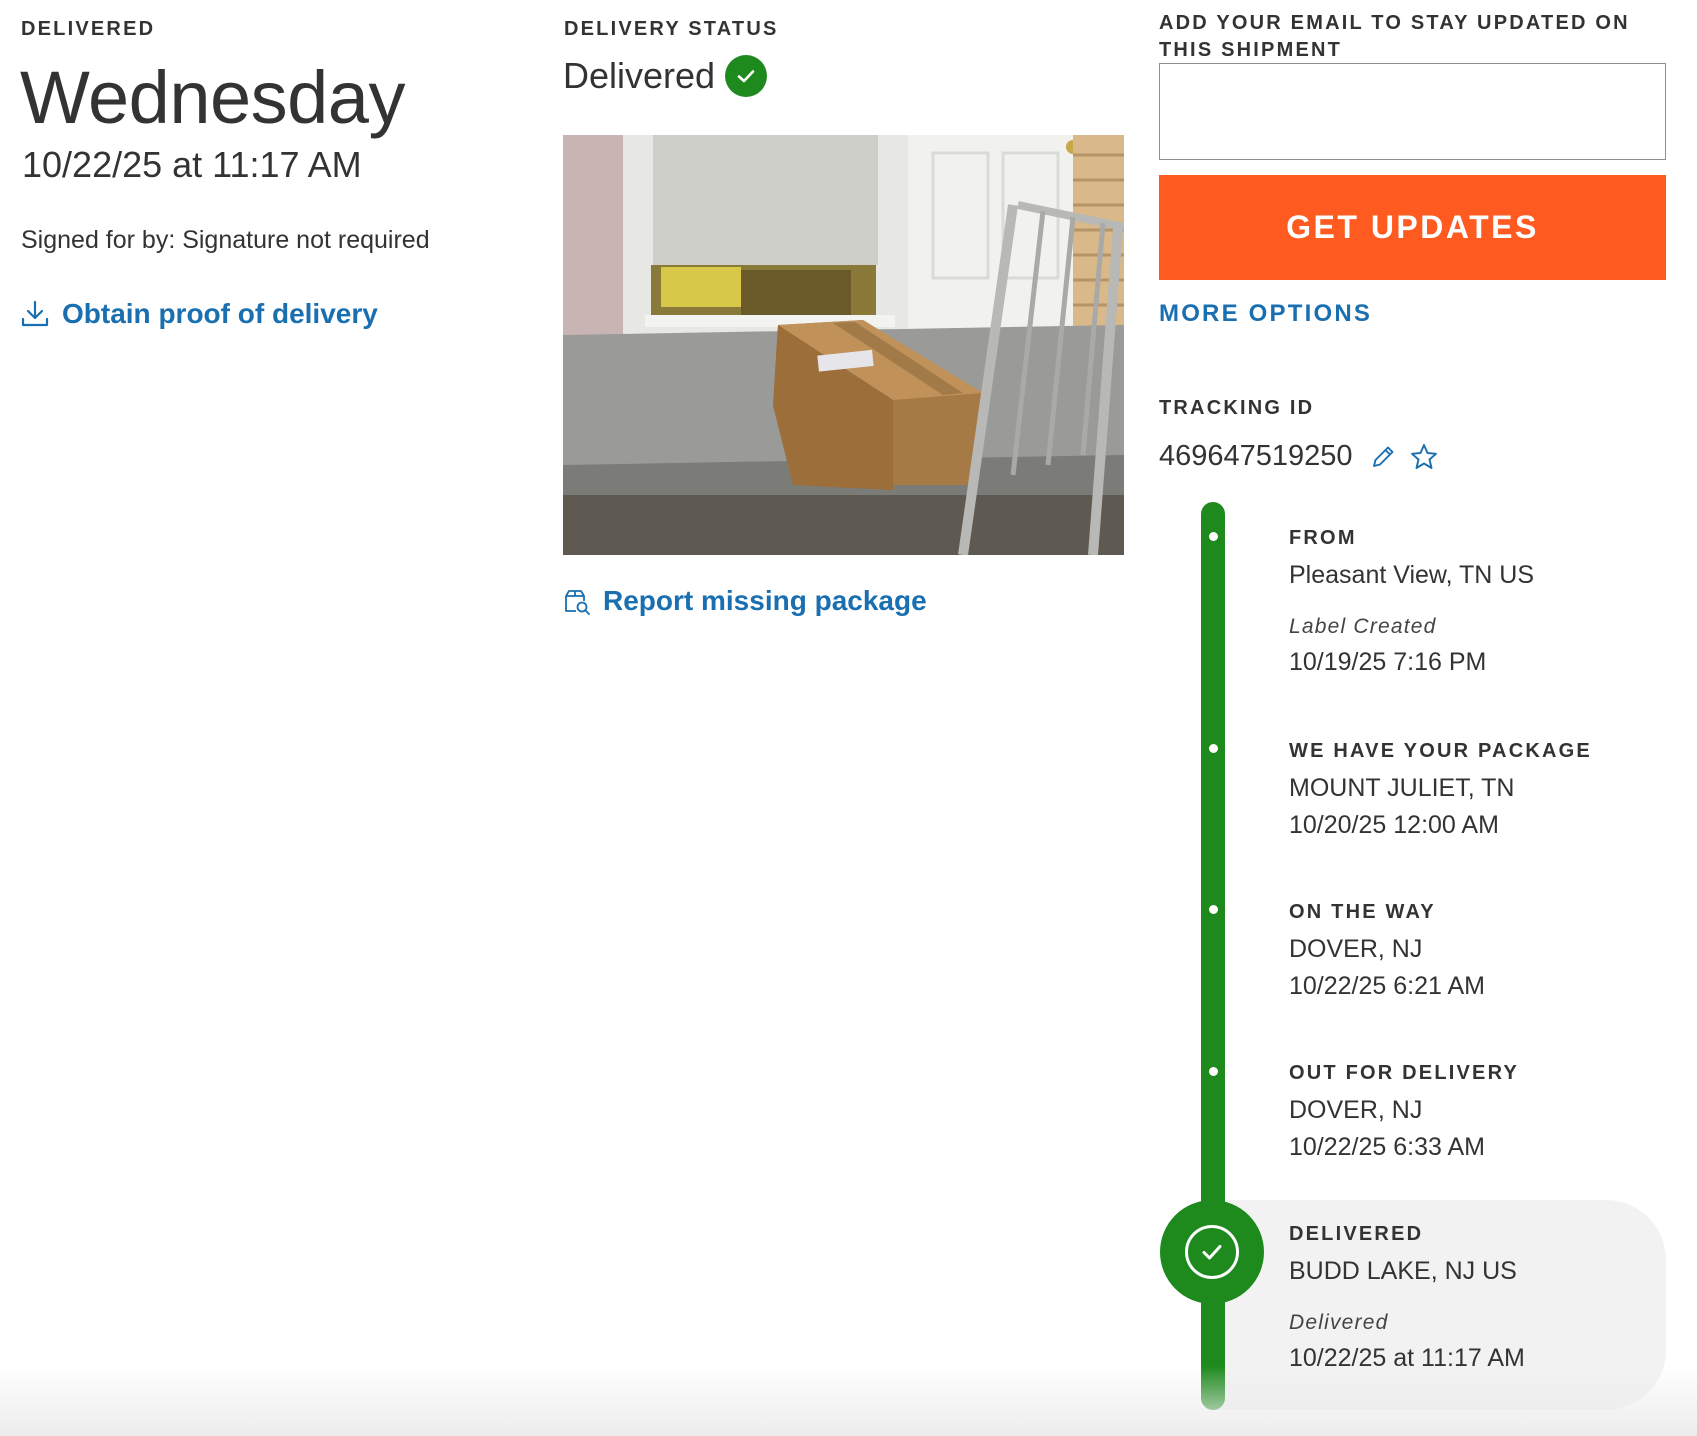  What do you see at coordinates (1394, 23) in the screenshot?
I see `email-updates-heading-line1: ADD YOUR EMAIL TO STAY UPDATED ON` at bounding box center [1394, 23].